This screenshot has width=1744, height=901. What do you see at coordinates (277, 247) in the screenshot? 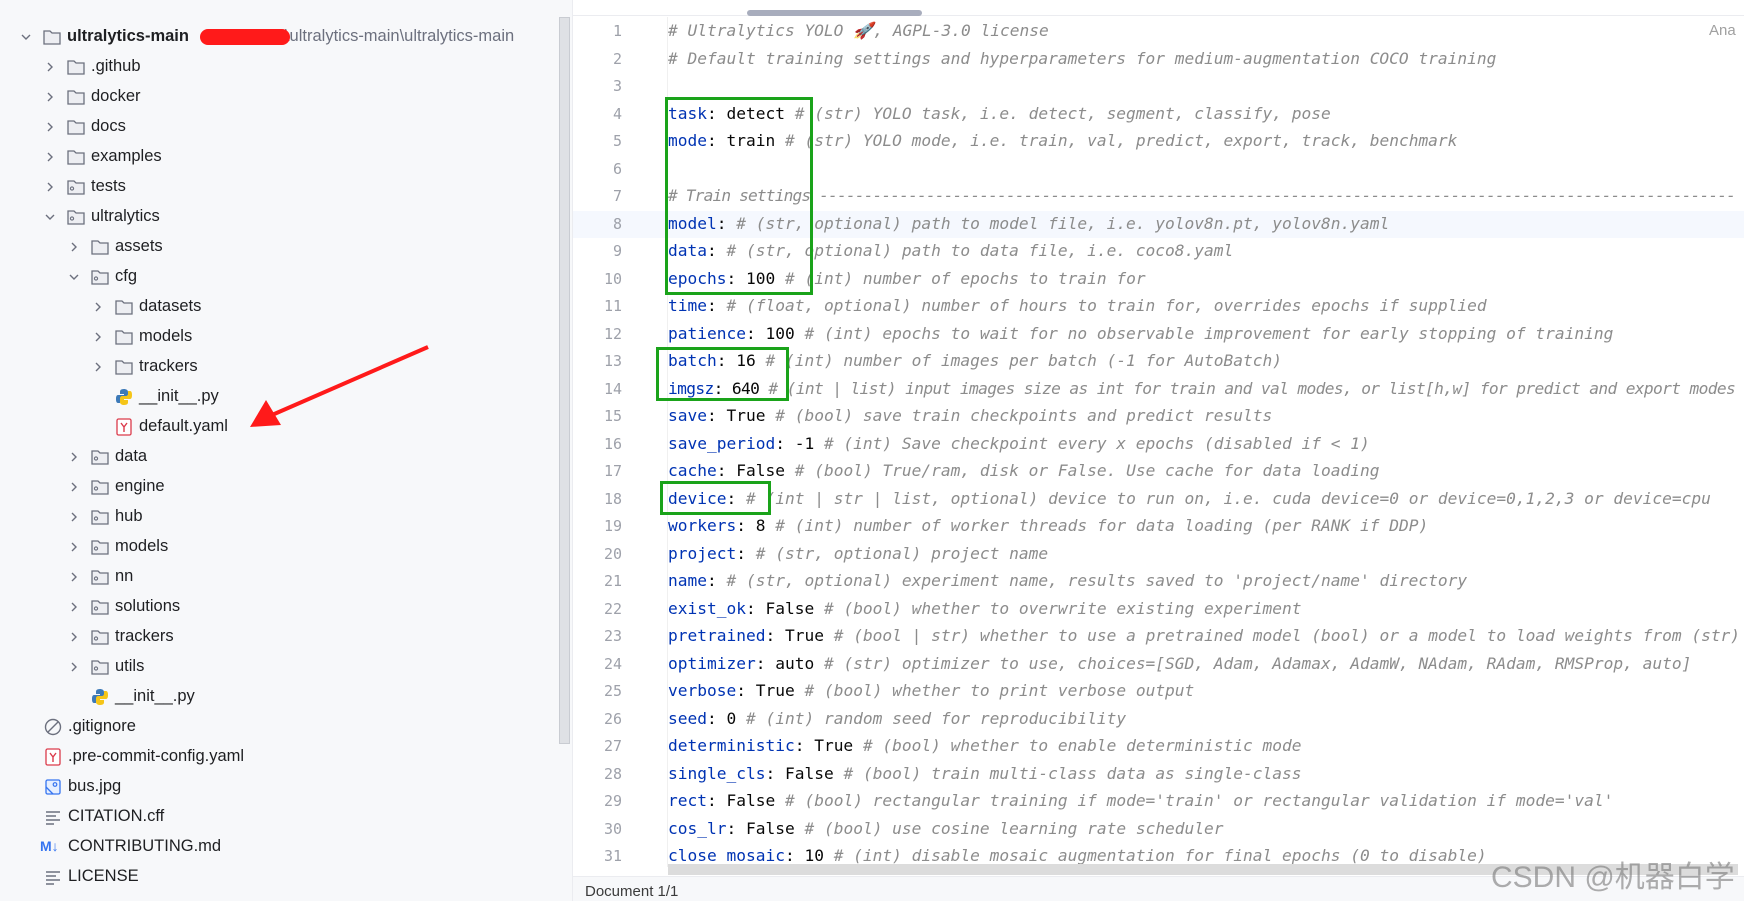
I see `tree-item: assets` at bounding box center [277, 247].